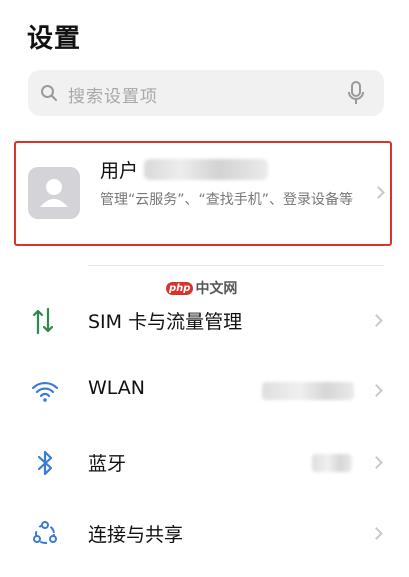 This screenshot has height=577, width=409. What do you see at coordinates (227, 200) in the screenshot?
I see `account-subtitle: 管理“云服务”、“查找手机”、登录设备等` at bounding box center [227, 200].